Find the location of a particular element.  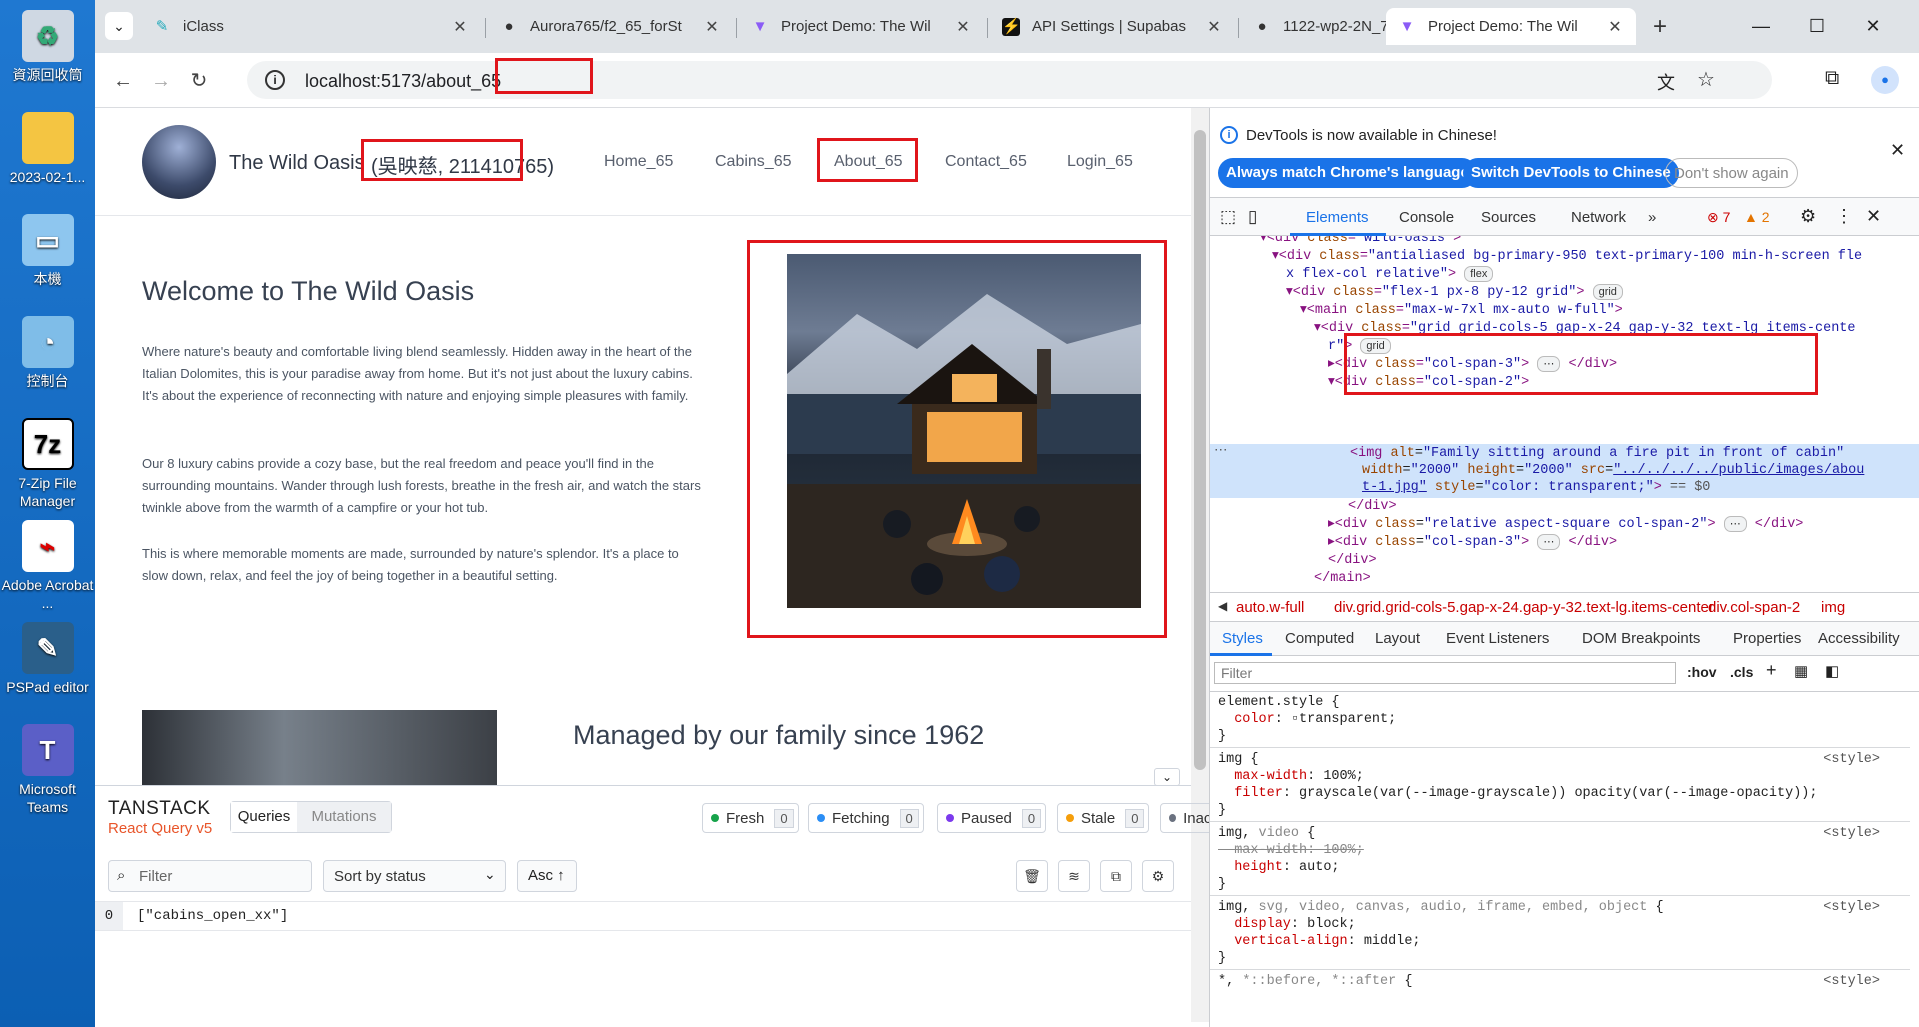

subtab-accessibility: Accessibility is located at coordinates (1859, 638).